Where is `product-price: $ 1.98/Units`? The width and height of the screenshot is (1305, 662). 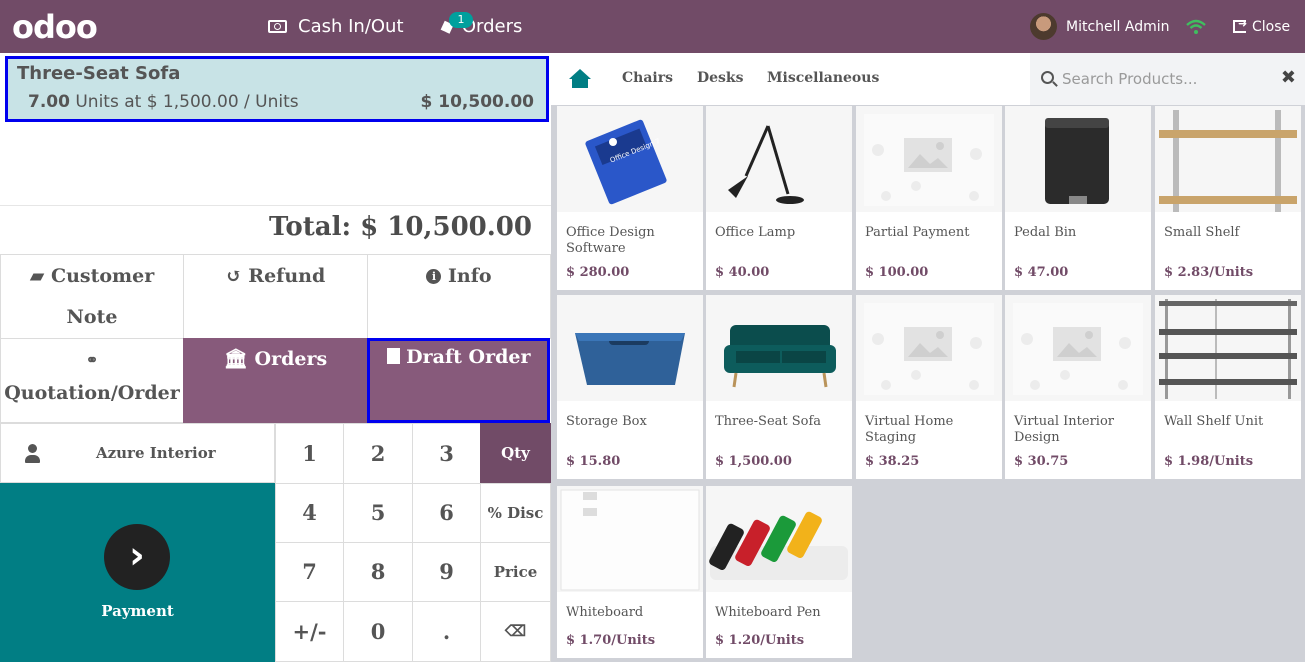 product-price: $ 1.98/Units is located at coordinates (1209, 461).